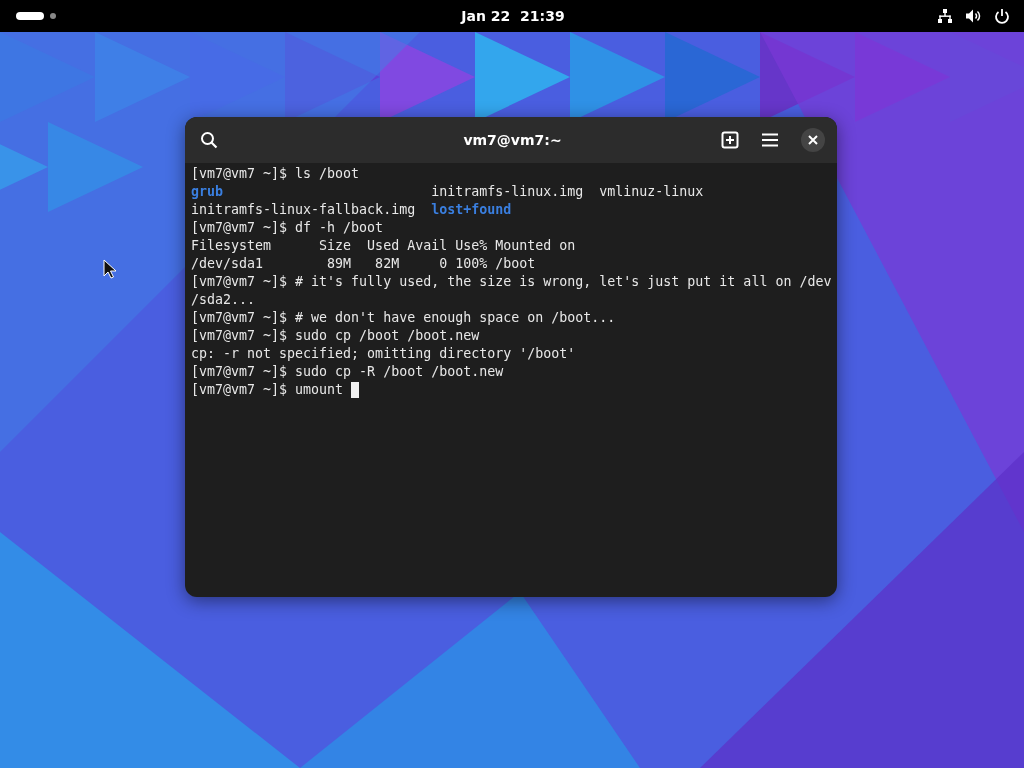  I want to click on clock: Jan 22 21:39, so click(513, 16).